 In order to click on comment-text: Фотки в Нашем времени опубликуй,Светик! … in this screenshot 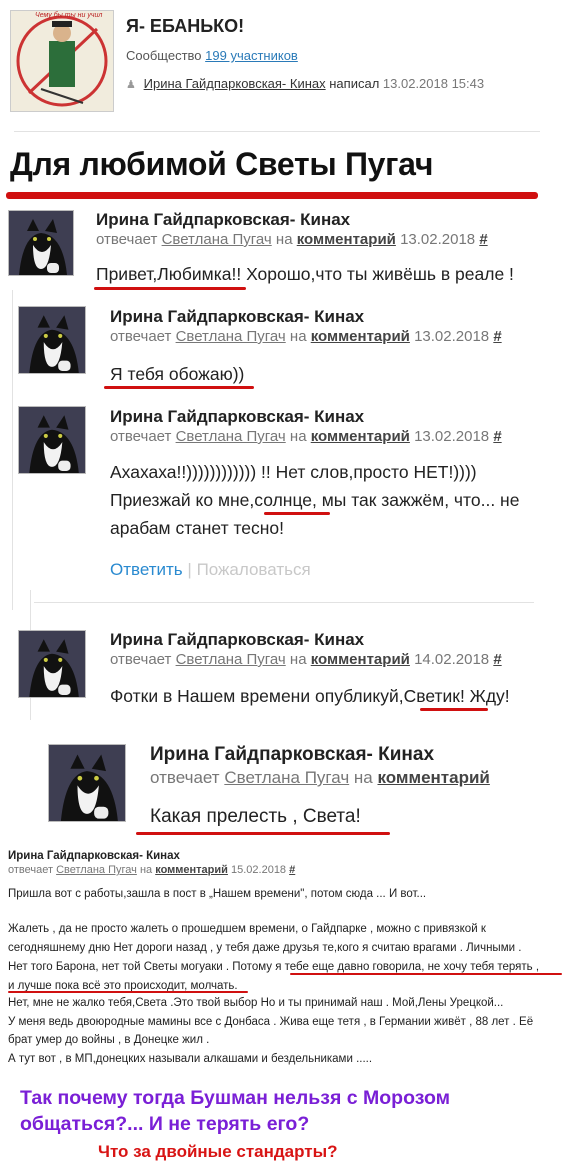, I will do `click(310, 696)`.